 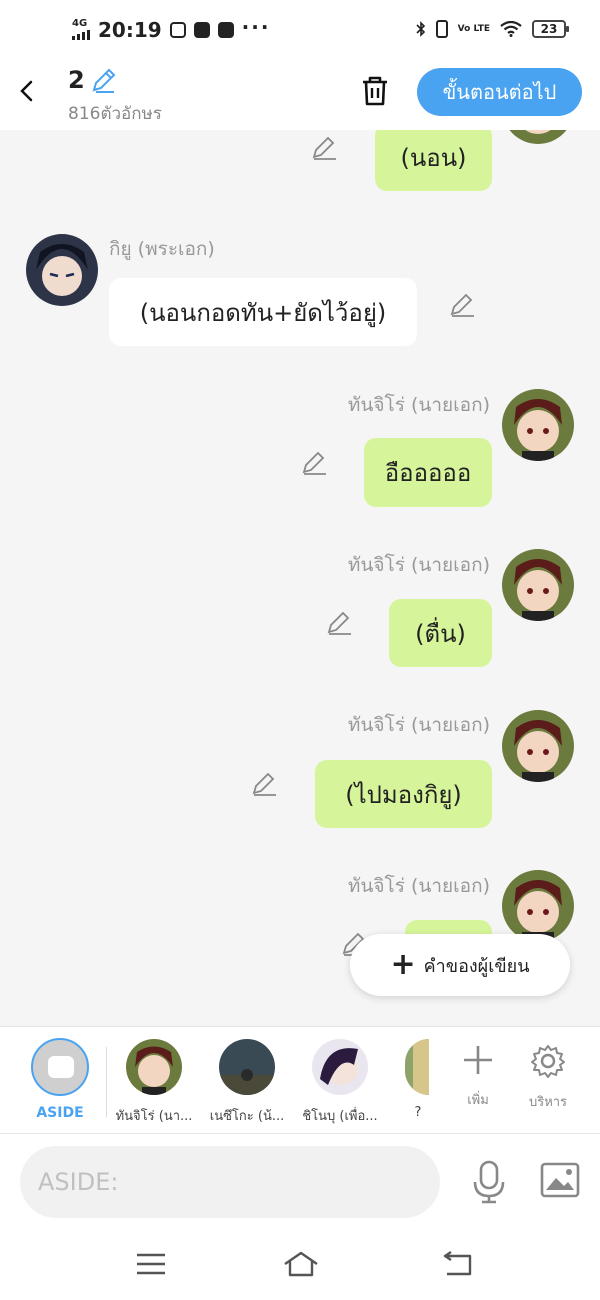 I want to click on aside-character-button, so click(x=60, y=1067).